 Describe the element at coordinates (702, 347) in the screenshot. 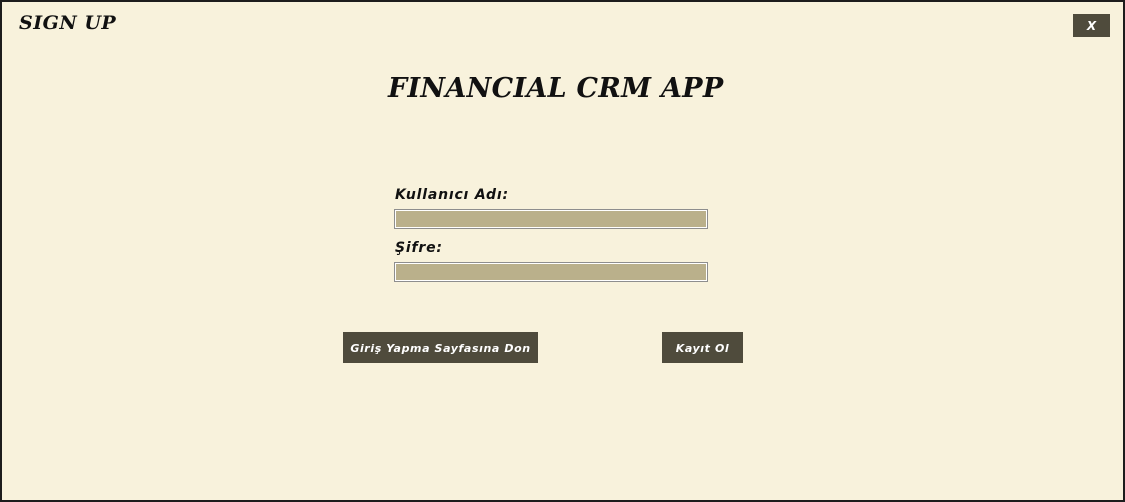

I see `register-button: Kayıt Ol` at that location.